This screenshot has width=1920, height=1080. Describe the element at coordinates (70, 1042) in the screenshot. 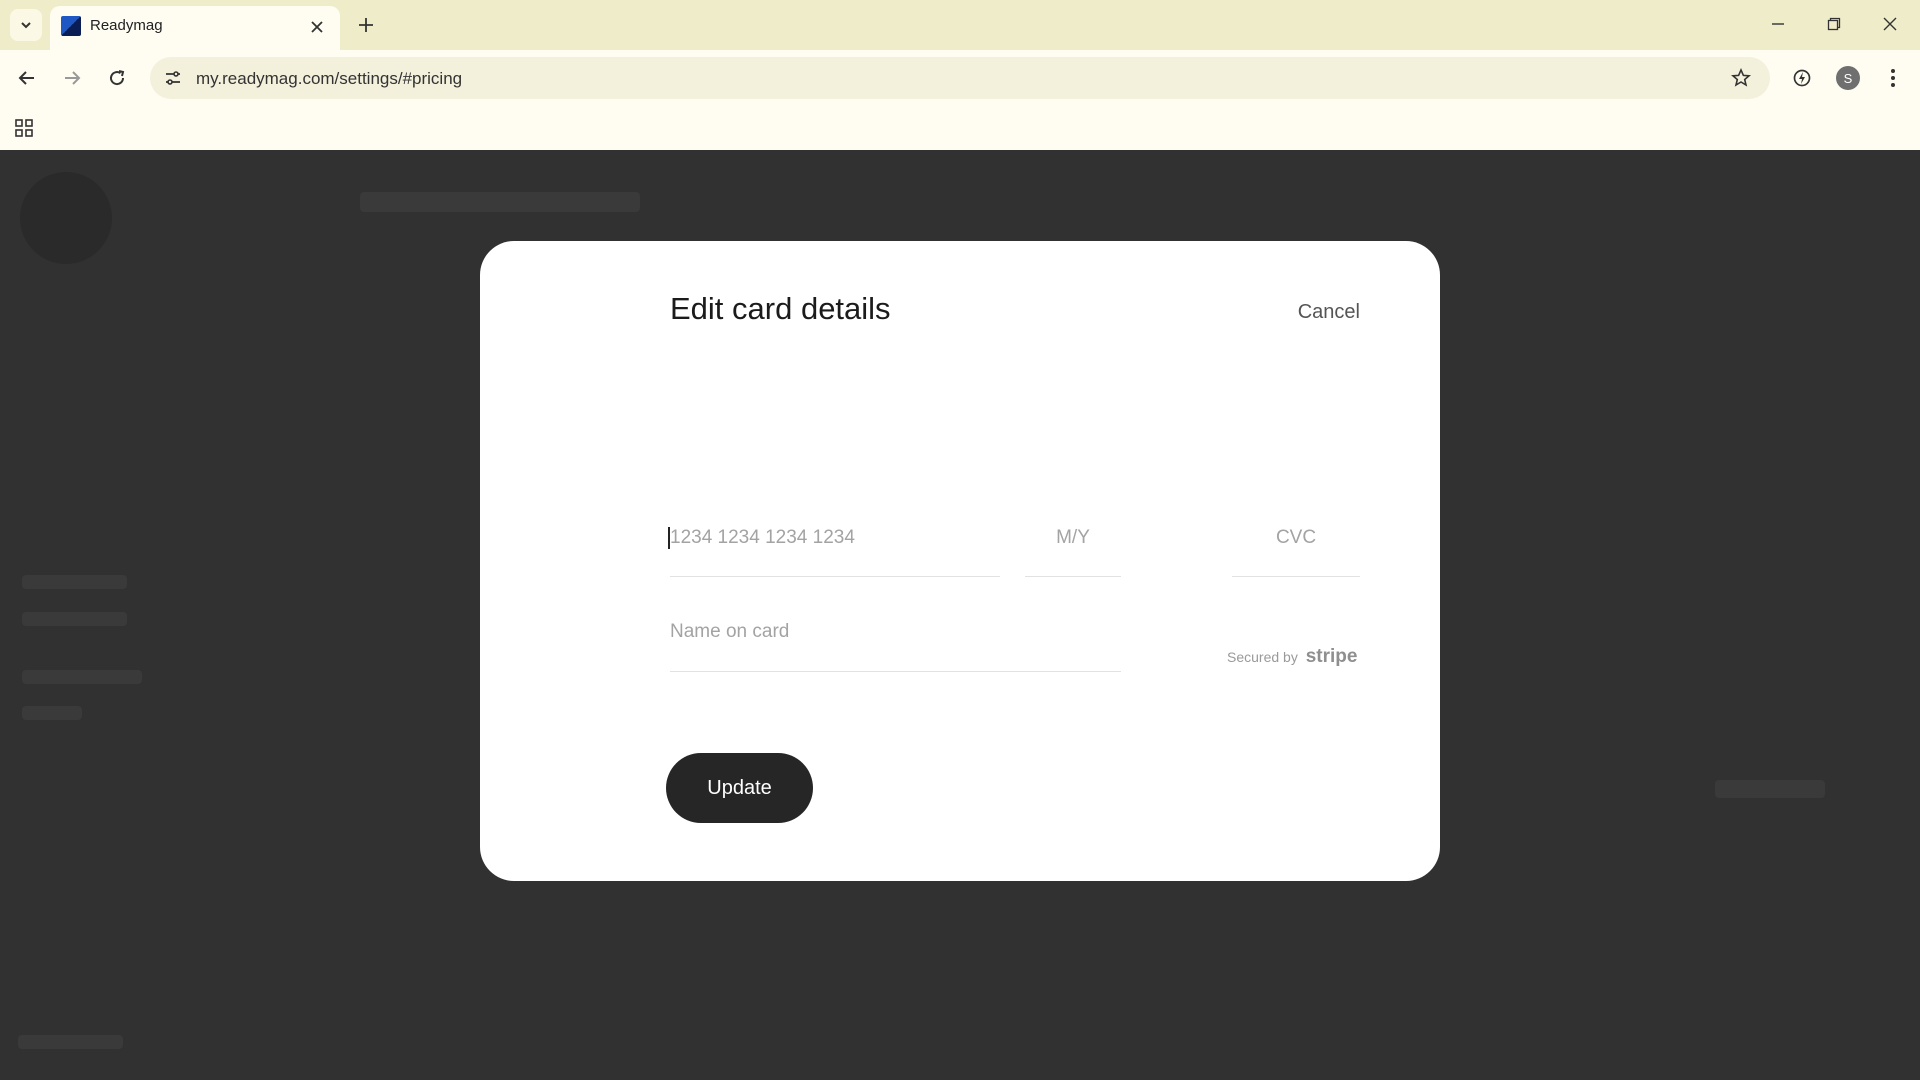

I see `footer-placeholder` at that location.